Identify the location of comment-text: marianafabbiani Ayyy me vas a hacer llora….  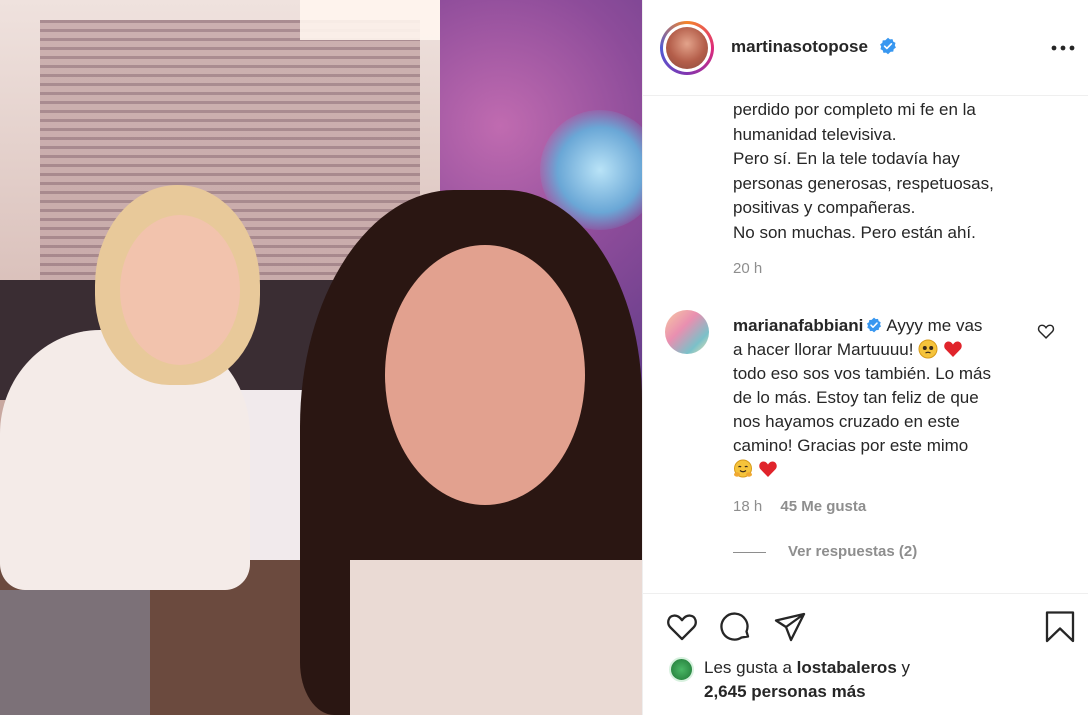
(883, 398).